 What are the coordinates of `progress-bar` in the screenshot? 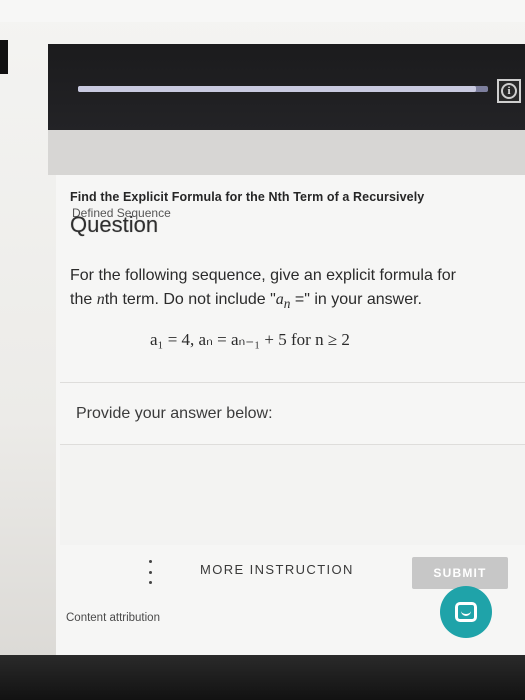 It's located at (283, 89).